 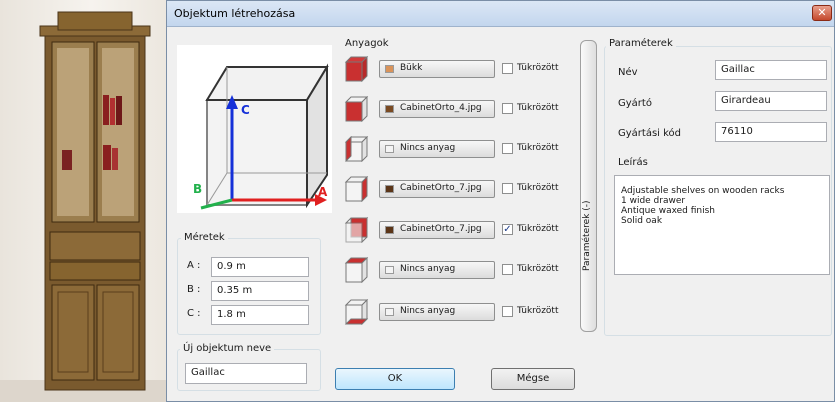 I want to click on parameters-legend: Paraméterek, so click(x=641, y=43).